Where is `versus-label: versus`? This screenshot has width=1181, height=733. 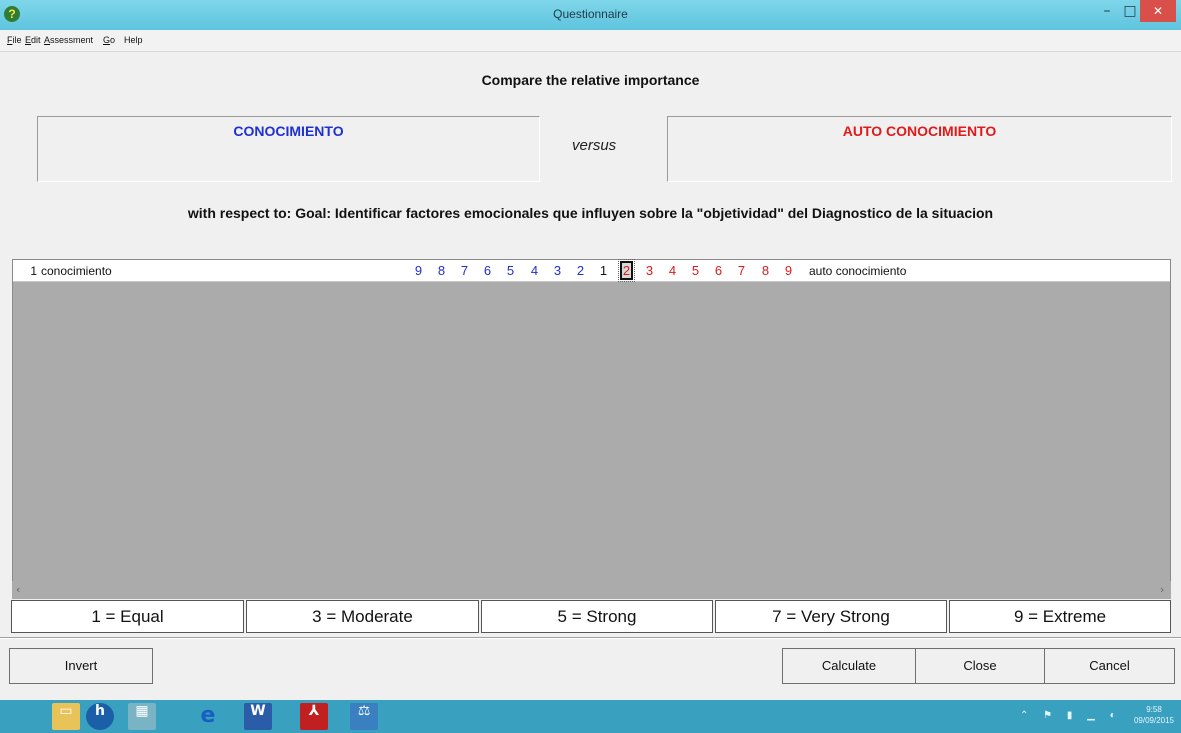
versus-label: versus is located at coordinates (594, 145).